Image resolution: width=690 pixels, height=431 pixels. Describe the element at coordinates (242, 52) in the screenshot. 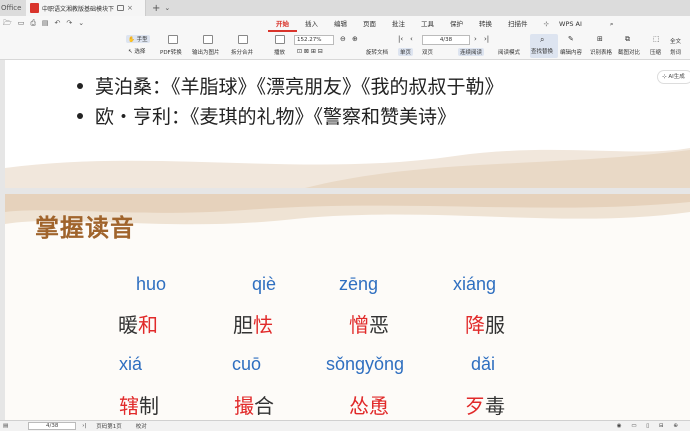

I see `split-merge-button: 拆分合并` at that location.